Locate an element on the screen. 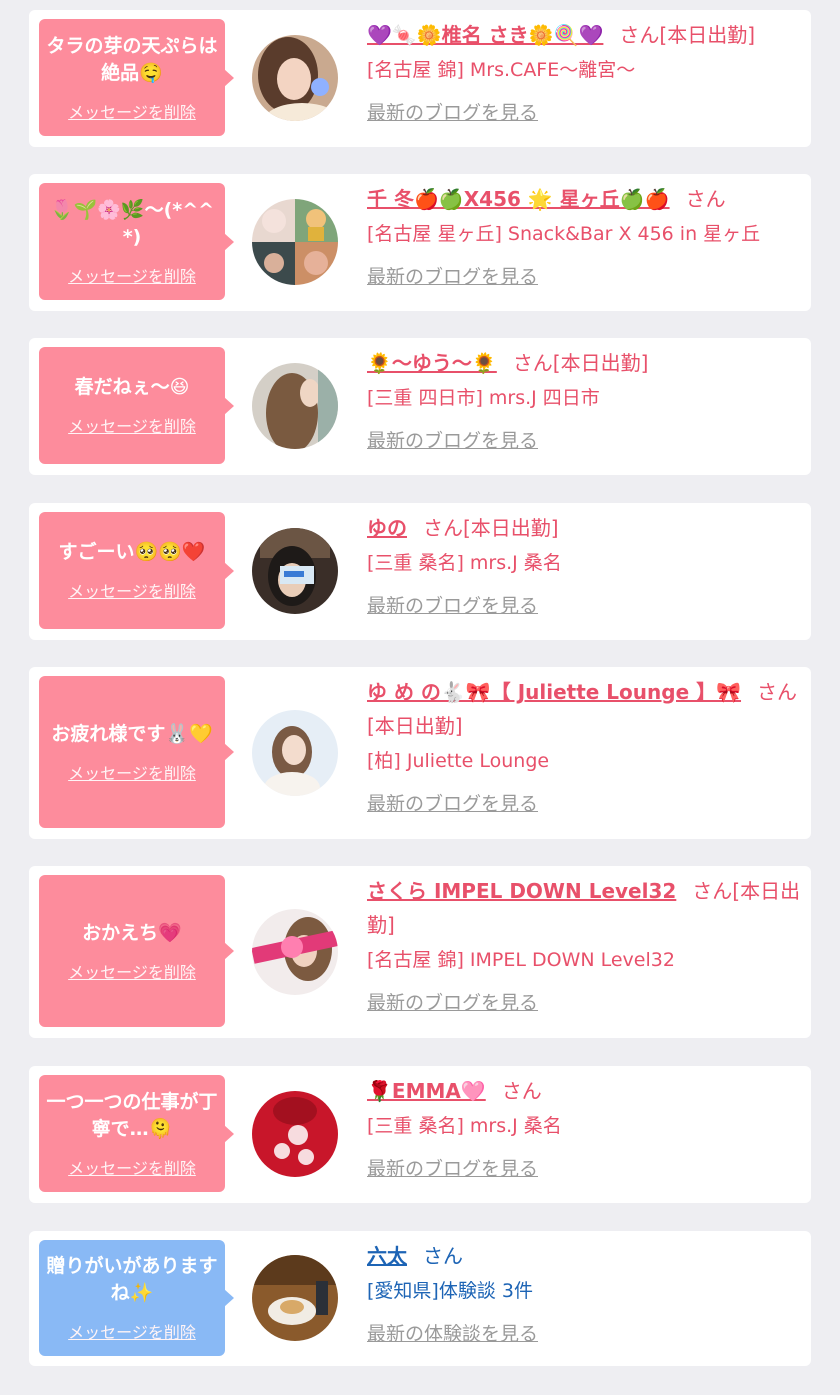  cast-name-link: 💜🍬🌼椎名 さき🌼🍭💜 is located at coordinates (485, 35).